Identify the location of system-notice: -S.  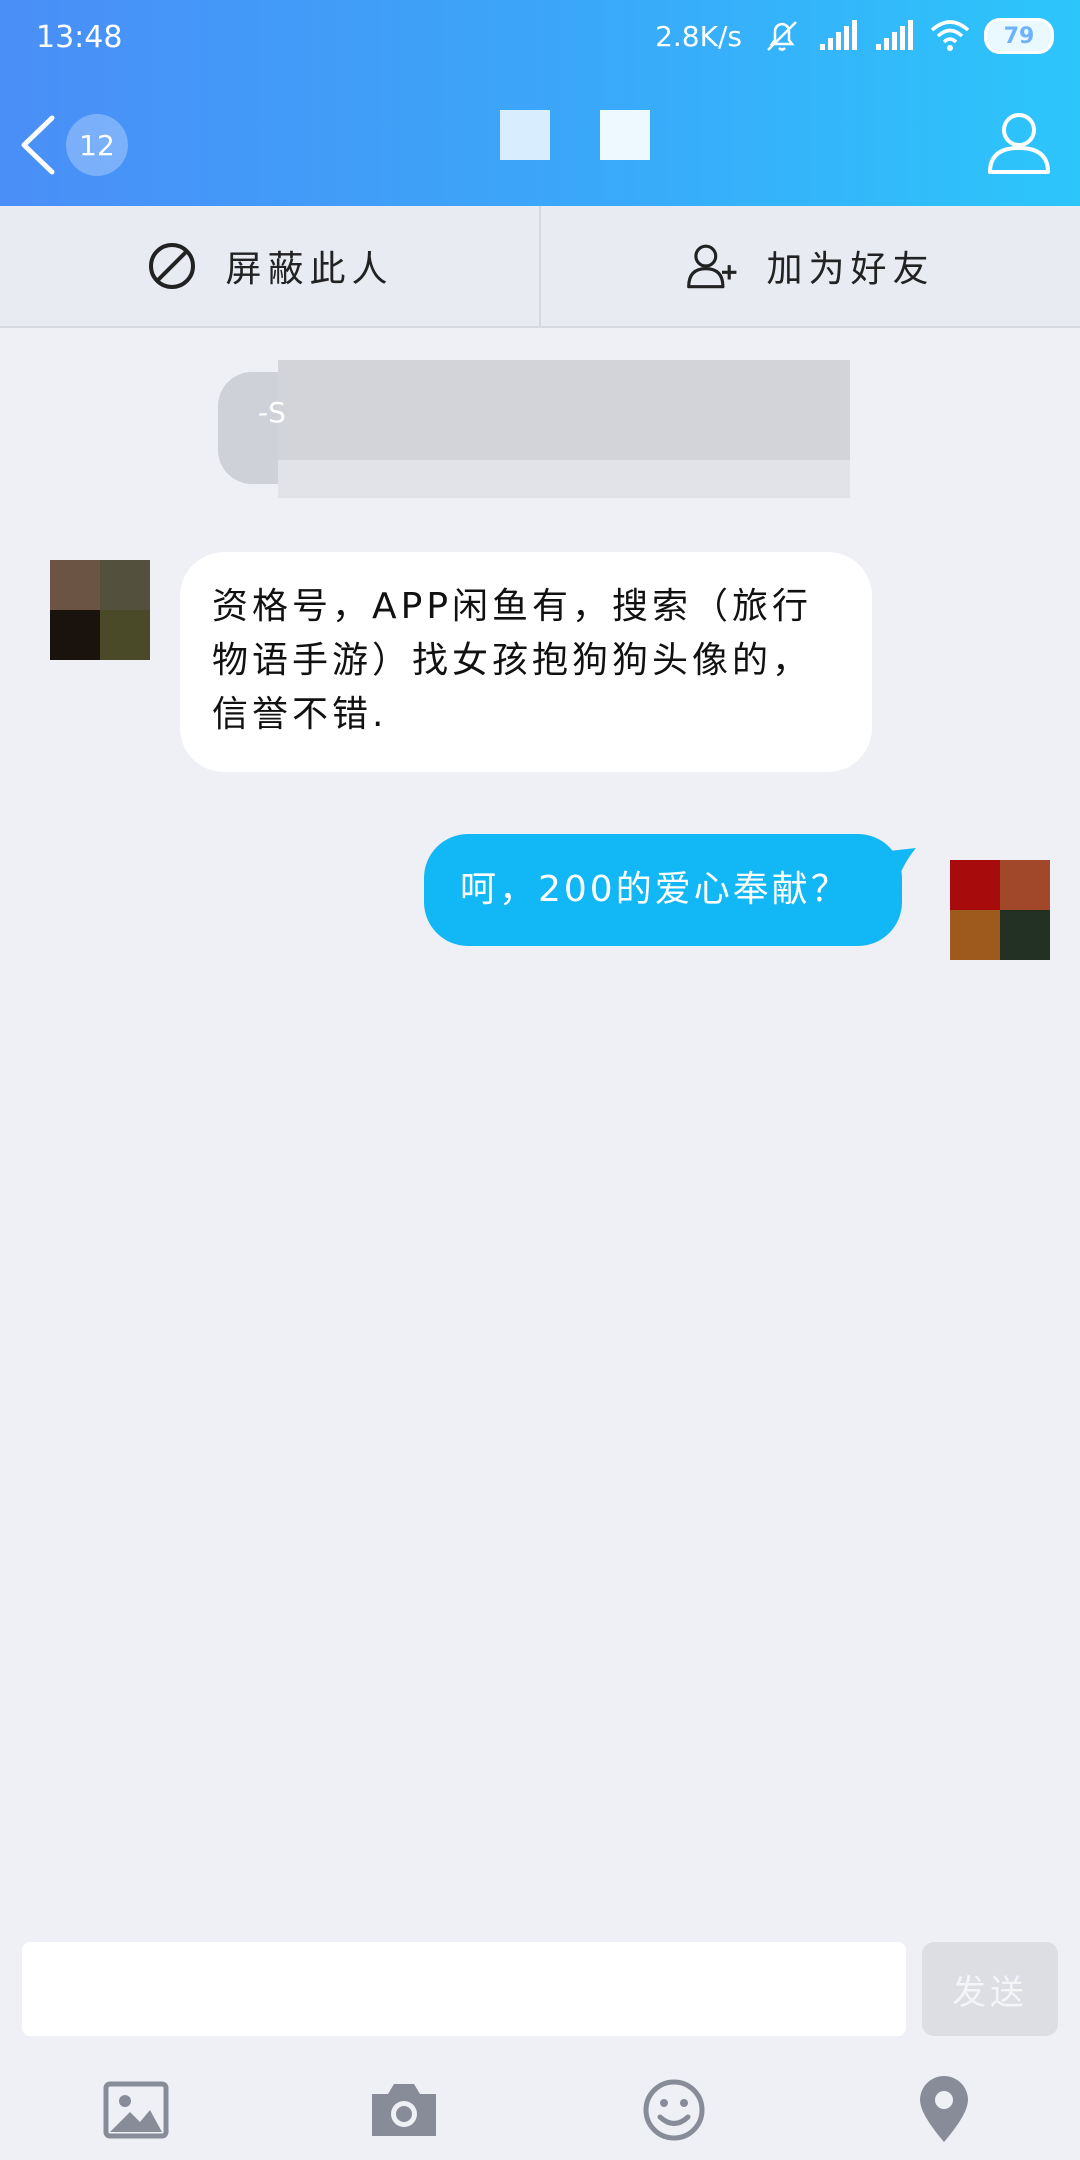
(534, 429).